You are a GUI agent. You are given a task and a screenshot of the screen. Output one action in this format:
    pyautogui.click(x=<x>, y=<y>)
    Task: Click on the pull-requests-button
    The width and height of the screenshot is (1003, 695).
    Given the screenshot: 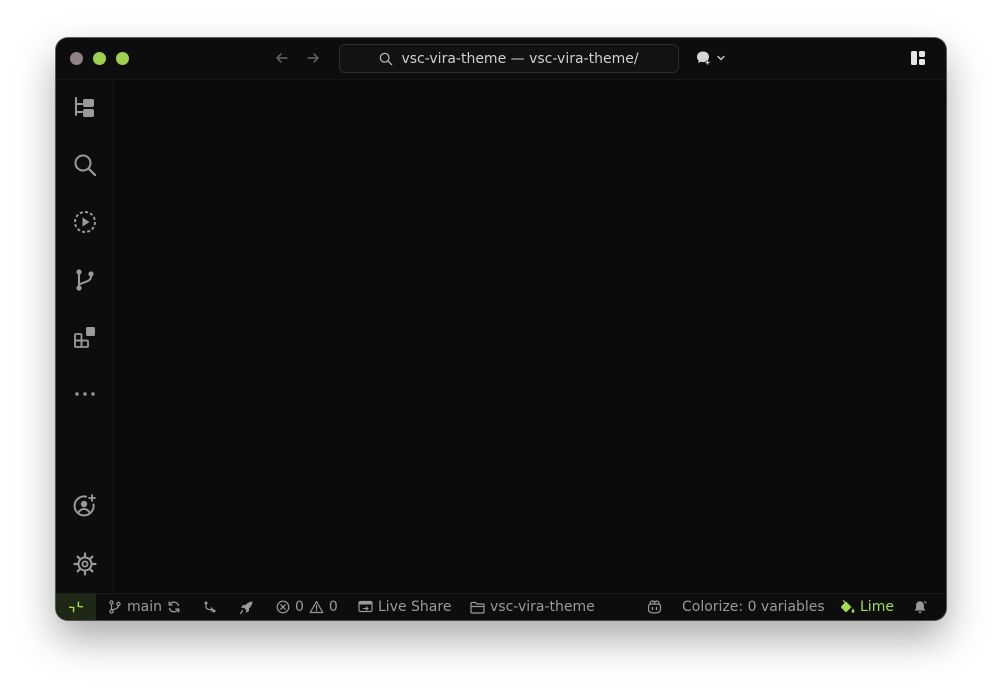 What is the action you would take?
    pyautogui.click(x=210, y=607)
    